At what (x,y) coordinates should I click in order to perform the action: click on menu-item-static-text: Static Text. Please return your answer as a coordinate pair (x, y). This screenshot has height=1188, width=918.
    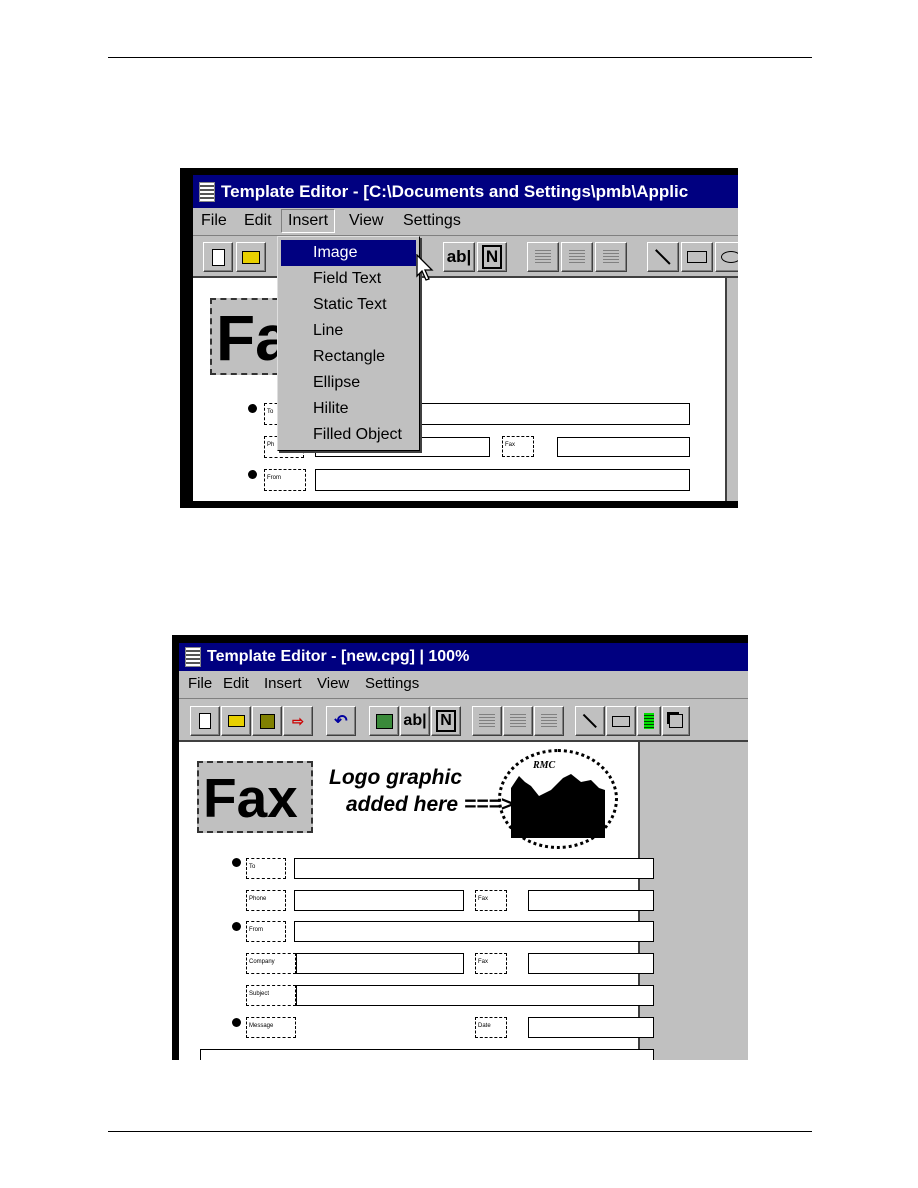
    Looking at the image, I should click on (348, 305).